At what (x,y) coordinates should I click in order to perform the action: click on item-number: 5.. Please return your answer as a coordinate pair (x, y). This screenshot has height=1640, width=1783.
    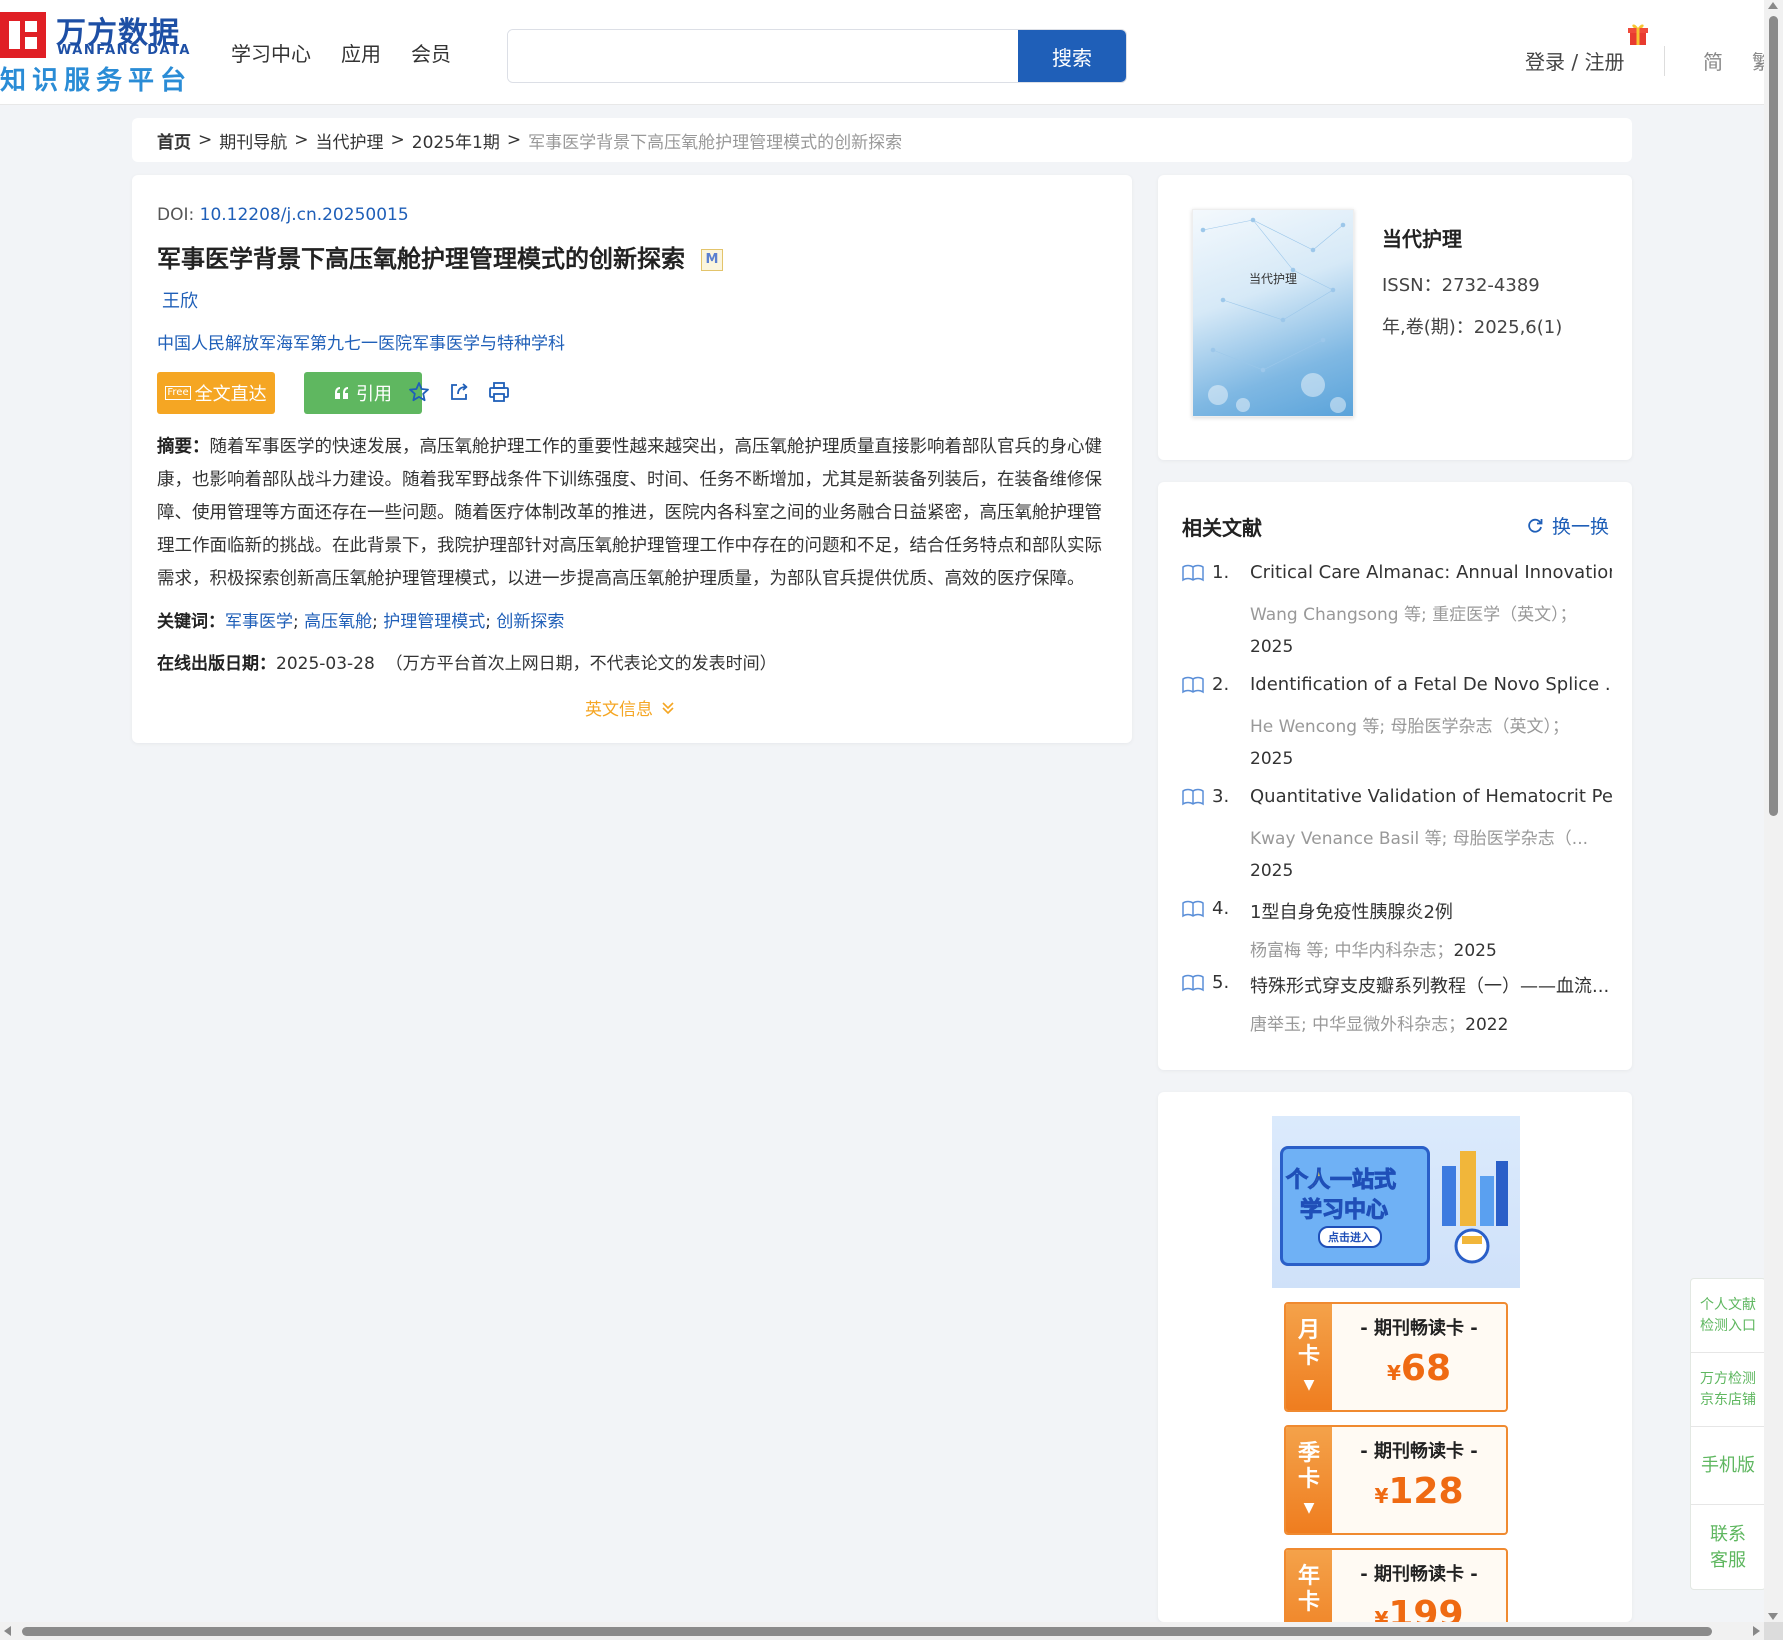
    Looking at the image, I should click on (1221, 982).